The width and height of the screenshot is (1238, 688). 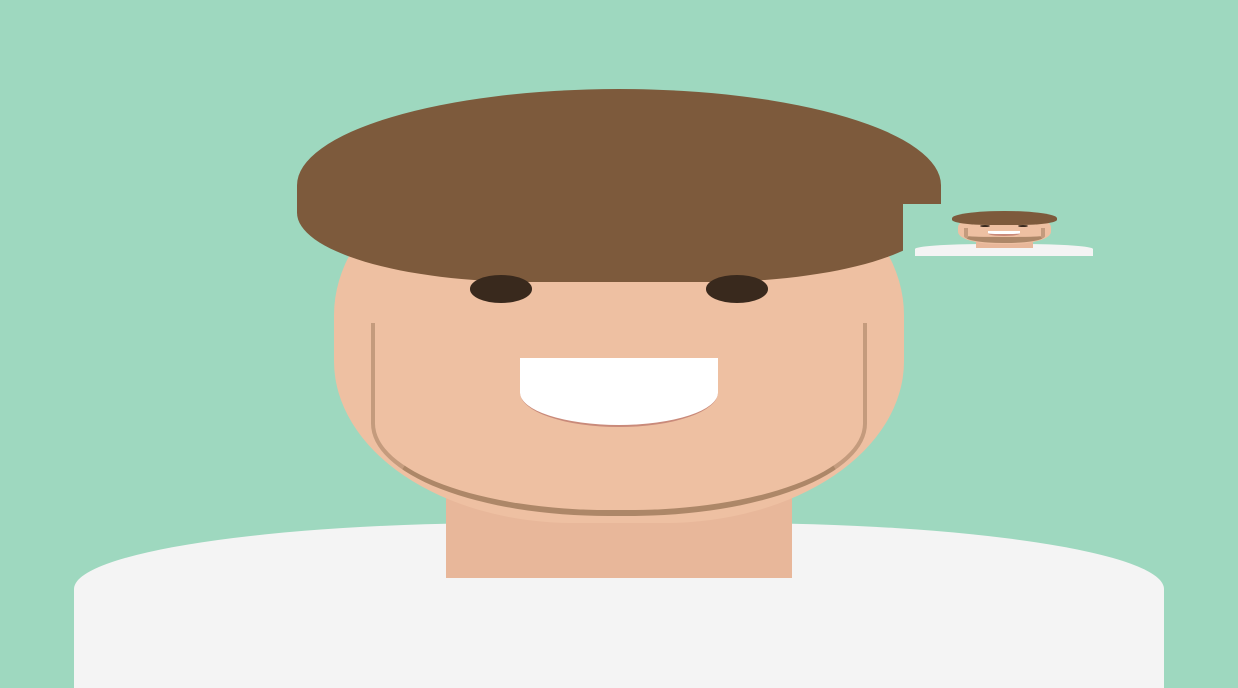 I want to click on leon-portrait-icon, so click(x=1004, y=230).